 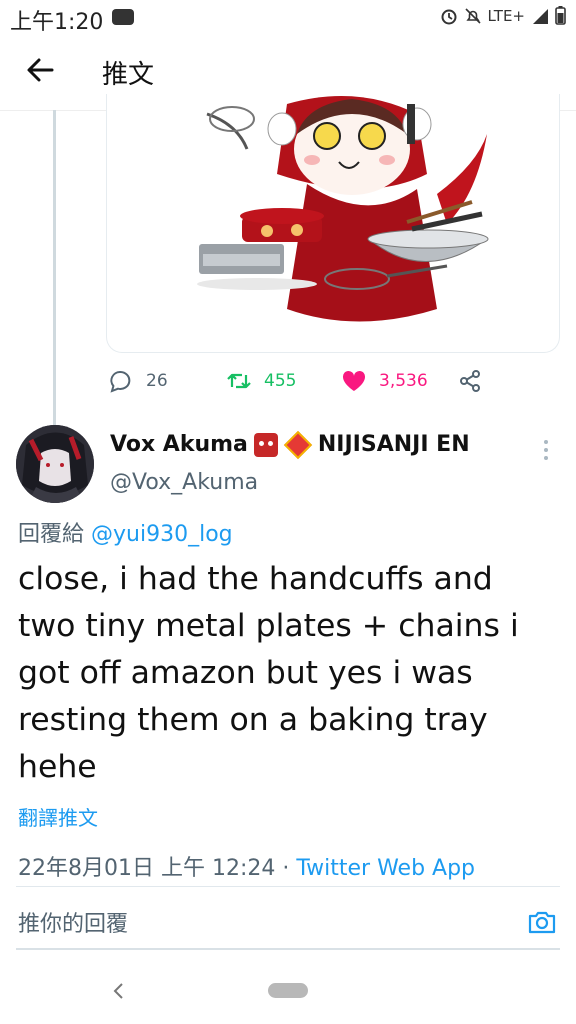 I want to click on reply-icon, so click(x=120, y=381).